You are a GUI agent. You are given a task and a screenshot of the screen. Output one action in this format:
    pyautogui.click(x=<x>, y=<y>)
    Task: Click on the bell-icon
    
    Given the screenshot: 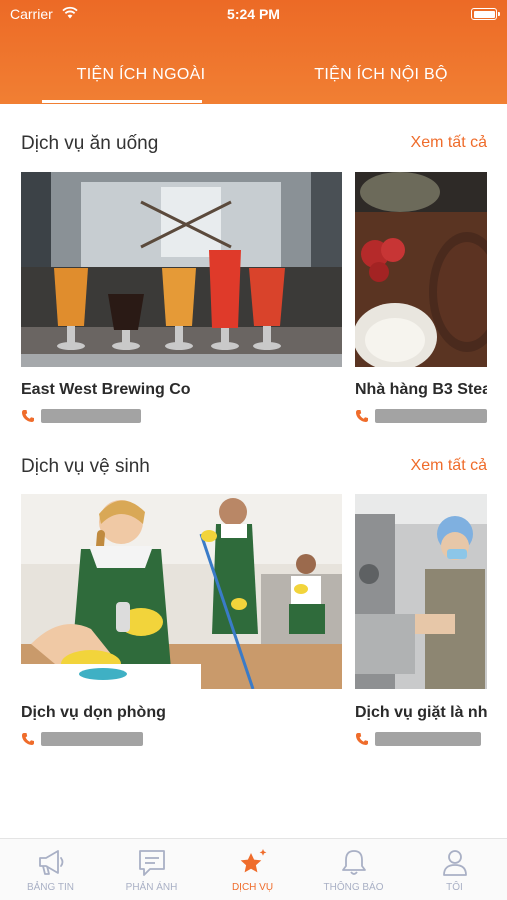 What is the action you would take?
    pyautogui.click(x=354, y=862)
    